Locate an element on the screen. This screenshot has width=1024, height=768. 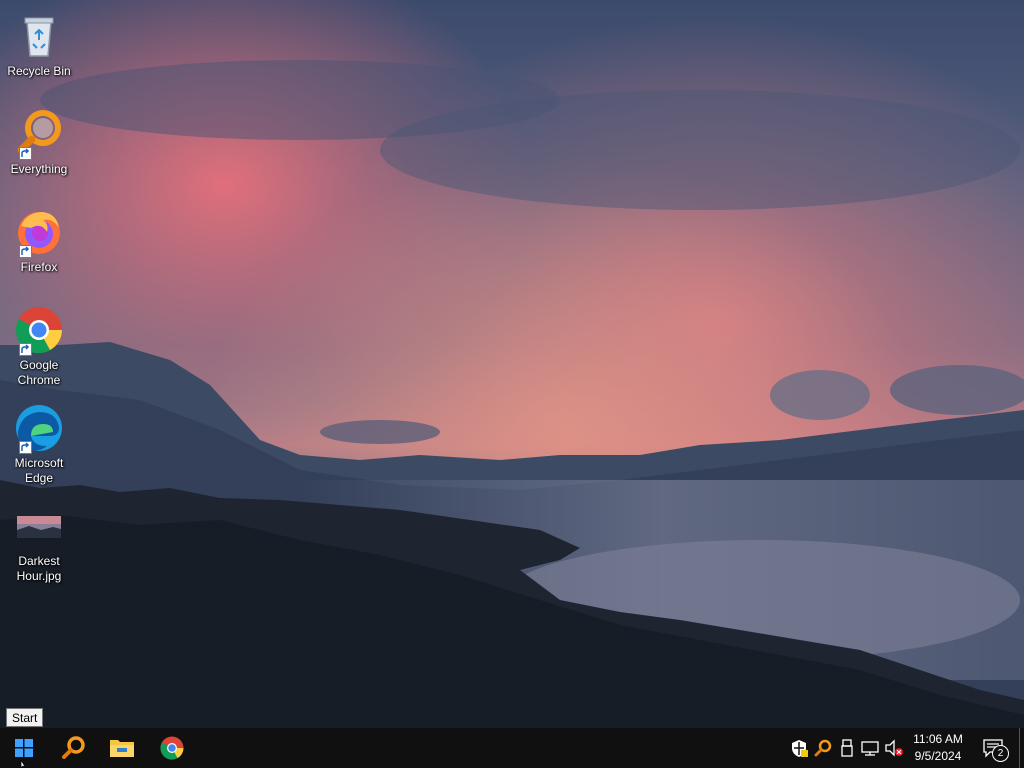
recycle-bin-icon is located at coordinates (39, 36).